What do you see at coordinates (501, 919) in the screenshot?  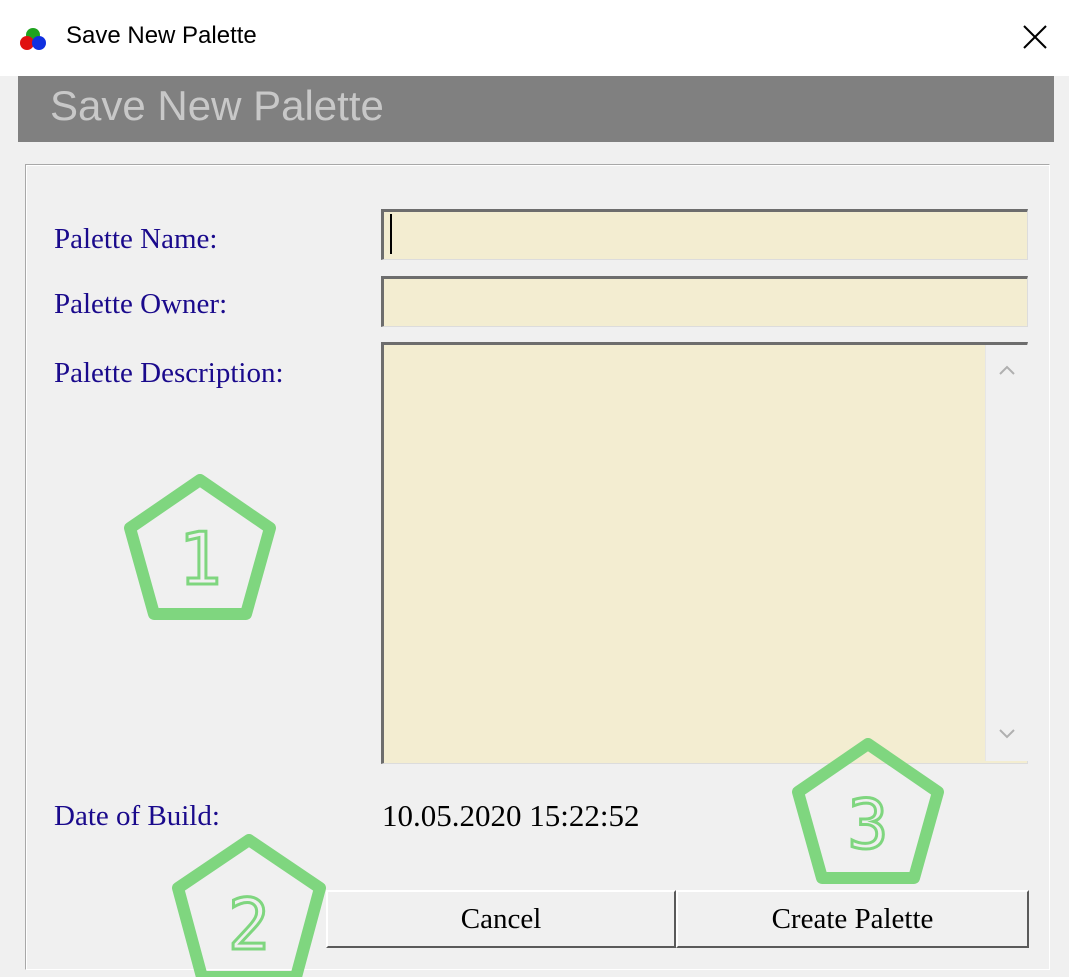 I see `cancel-button: Cancel` at bounding box center [501, 919].